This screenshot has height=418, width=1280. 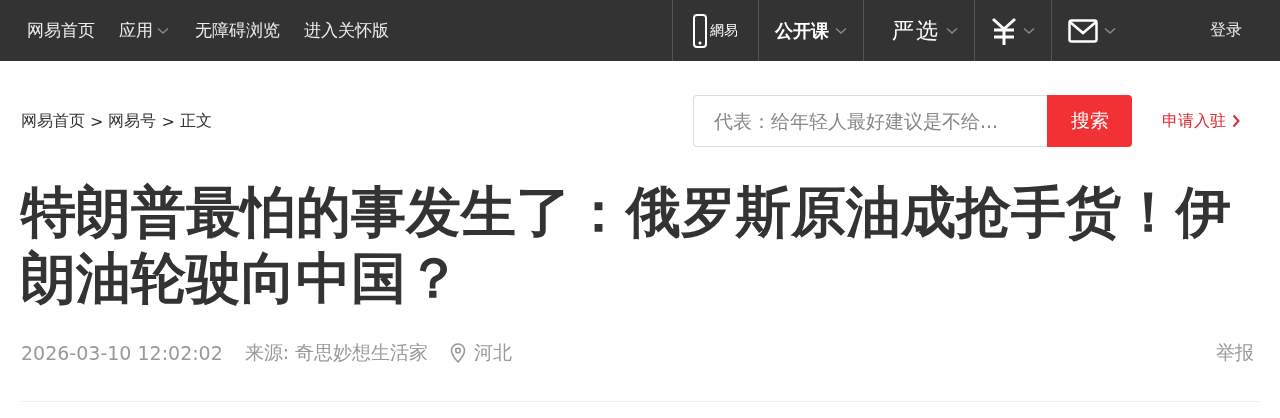 I want to click on app-label: 網易, so click(x=724, y=30).